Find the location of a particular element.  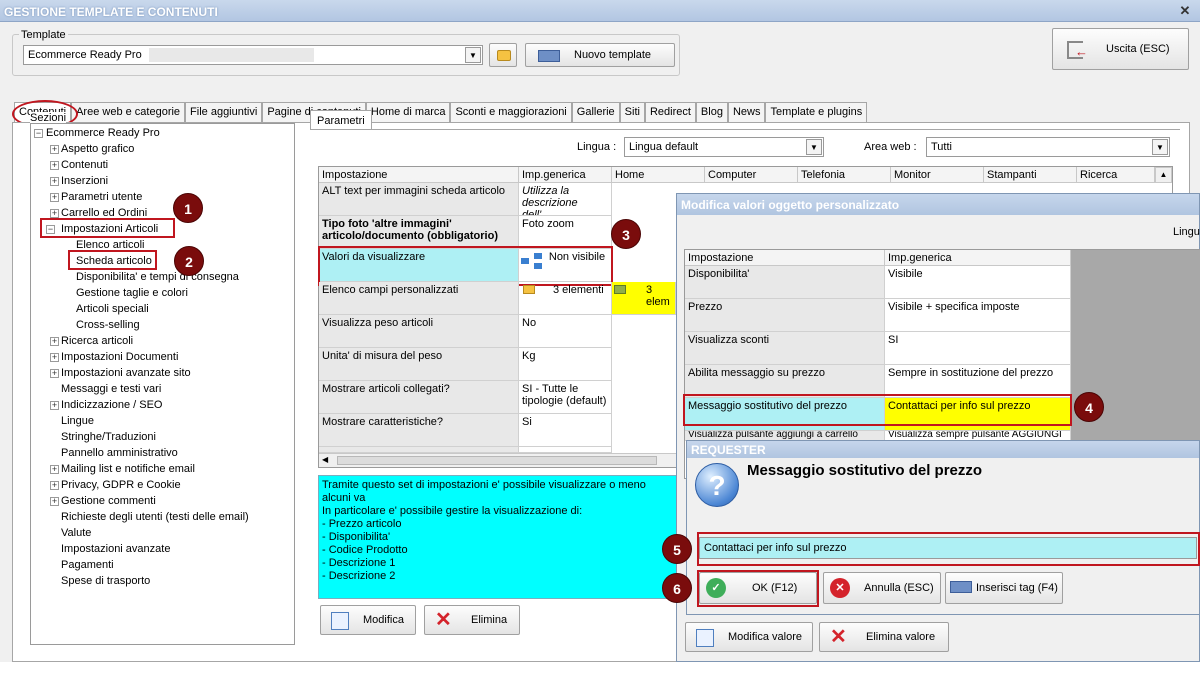

tab-news: News is located at coordinates (746, 112).